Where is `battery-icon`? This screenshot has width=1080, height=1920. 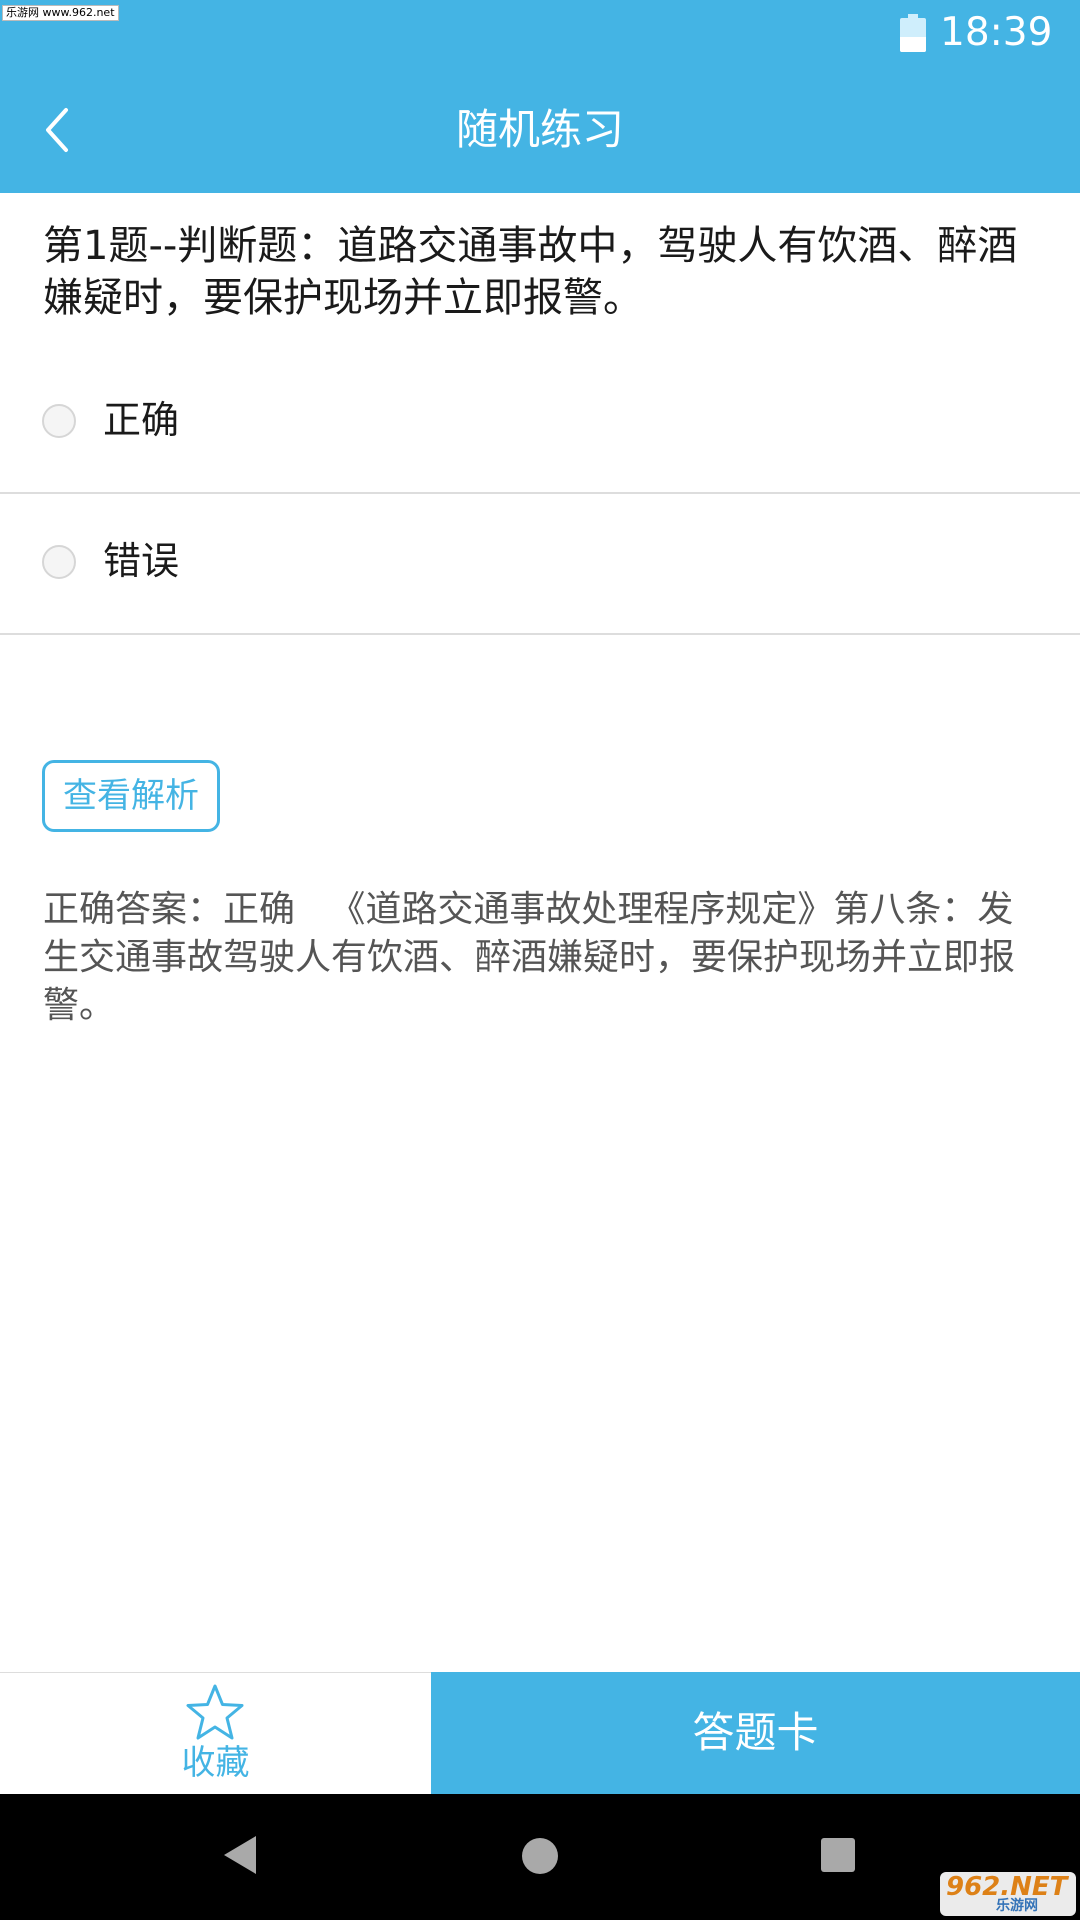 battery-icon is located at coordinates (913, 33).